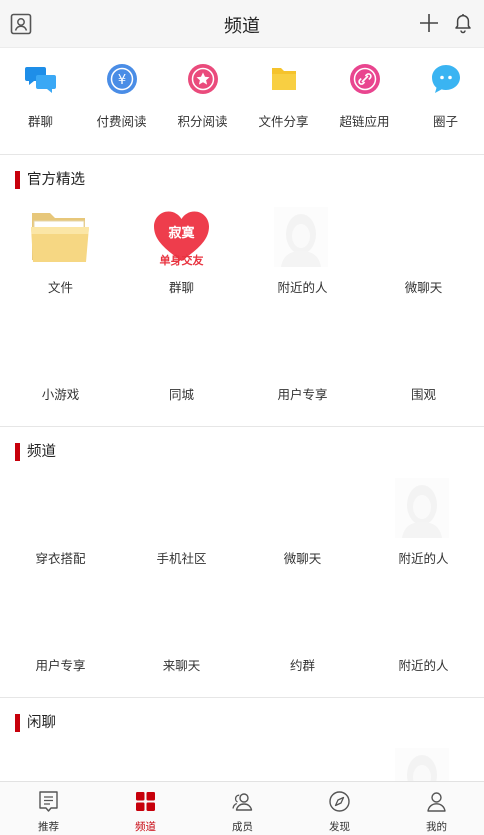 The width and height of the screenshot is (484, 835). I want to click on user-icon, so click(436, 802).